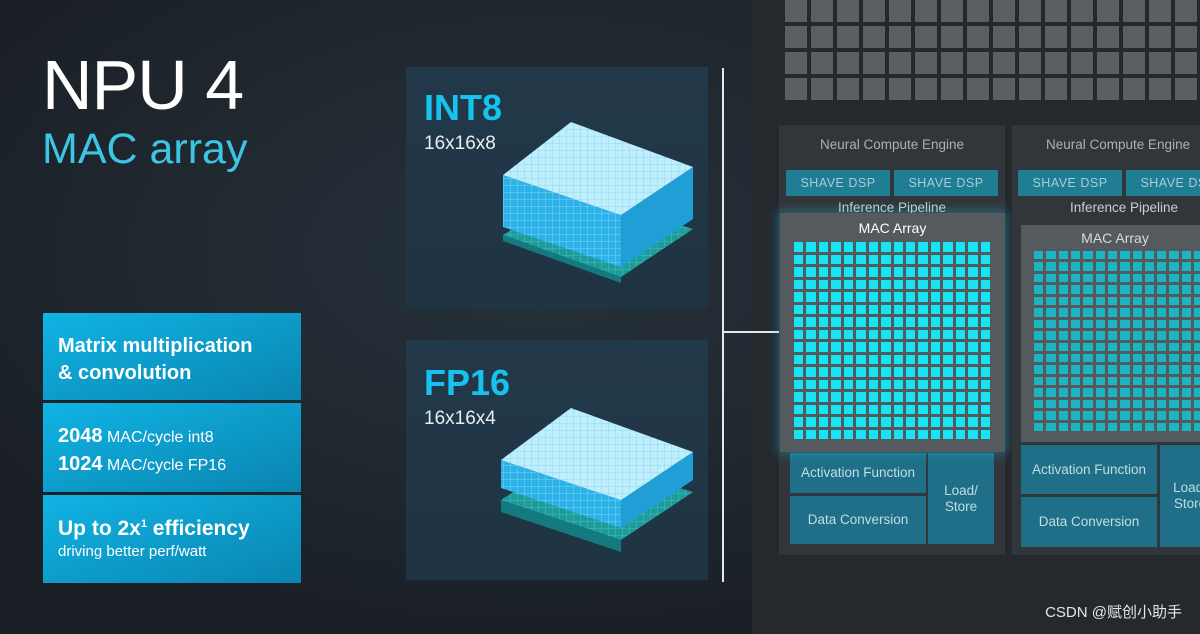  I want to click on slide-subtitle: MAC array, so click(145, 149).